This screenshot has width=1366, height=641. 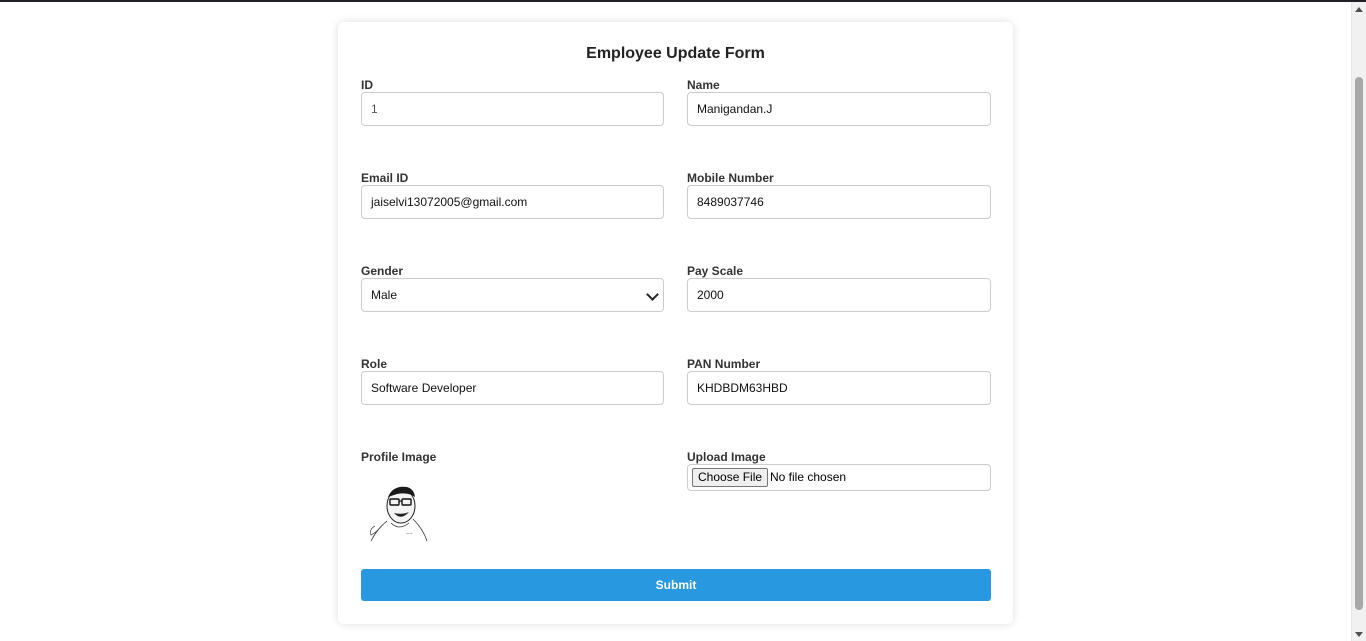 I want to click on gender-select: Male, so click(x=512, y=295).